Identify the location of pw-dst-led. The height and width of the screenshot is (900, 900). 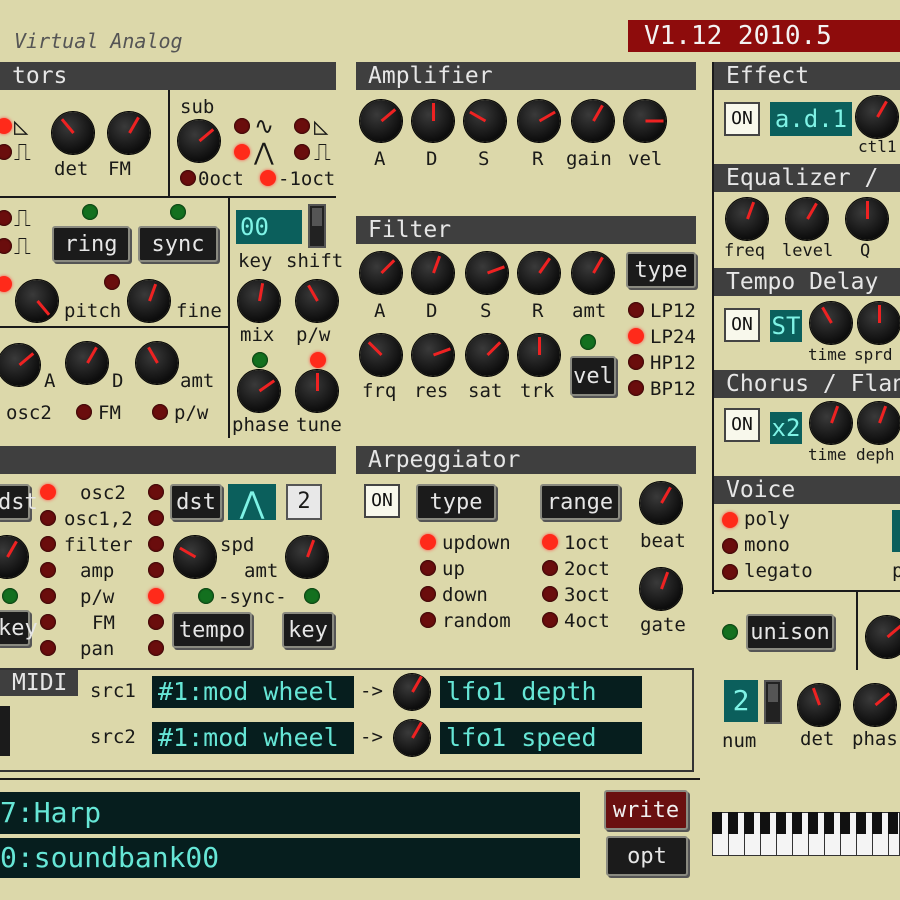
(160, 412).